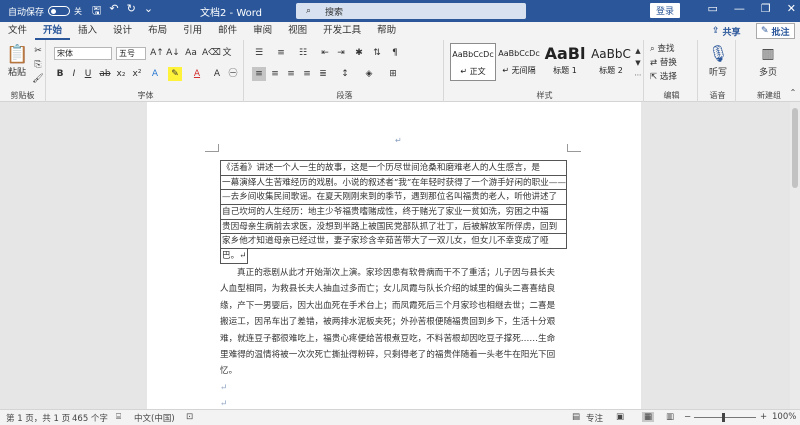 Image resolution: width=800 pixels, height=425 pixels. I want to click on show-marks-icon: ¶, so click(395, 53).